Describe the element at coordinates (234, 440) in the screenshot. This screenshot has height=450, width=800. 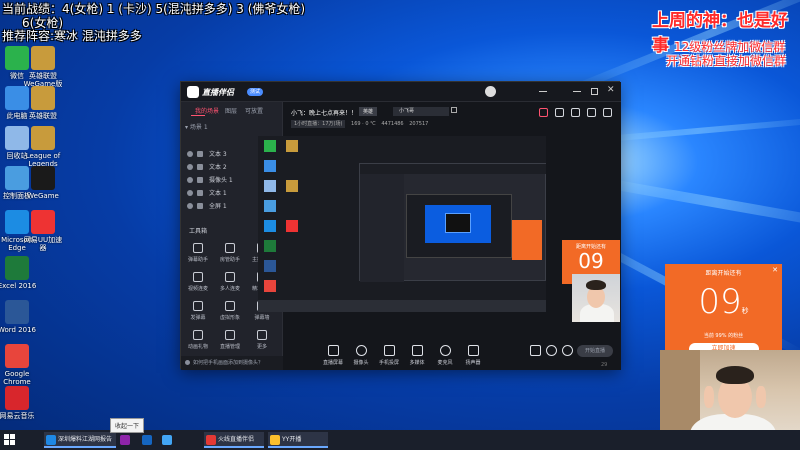
I see `taskbar-item: 火线直播伴侣` at that location.